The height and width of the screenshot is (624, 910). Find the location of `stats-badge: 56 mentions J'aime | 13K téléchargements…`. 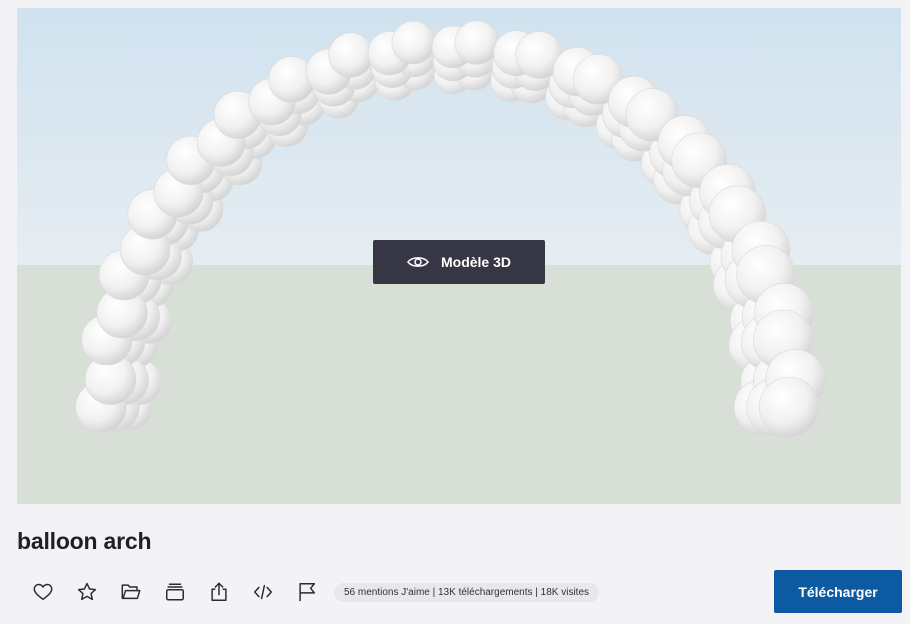

stats-badge: 56 mentions J'aime | 13K téléchargements… is located at coordinates (467, 592).